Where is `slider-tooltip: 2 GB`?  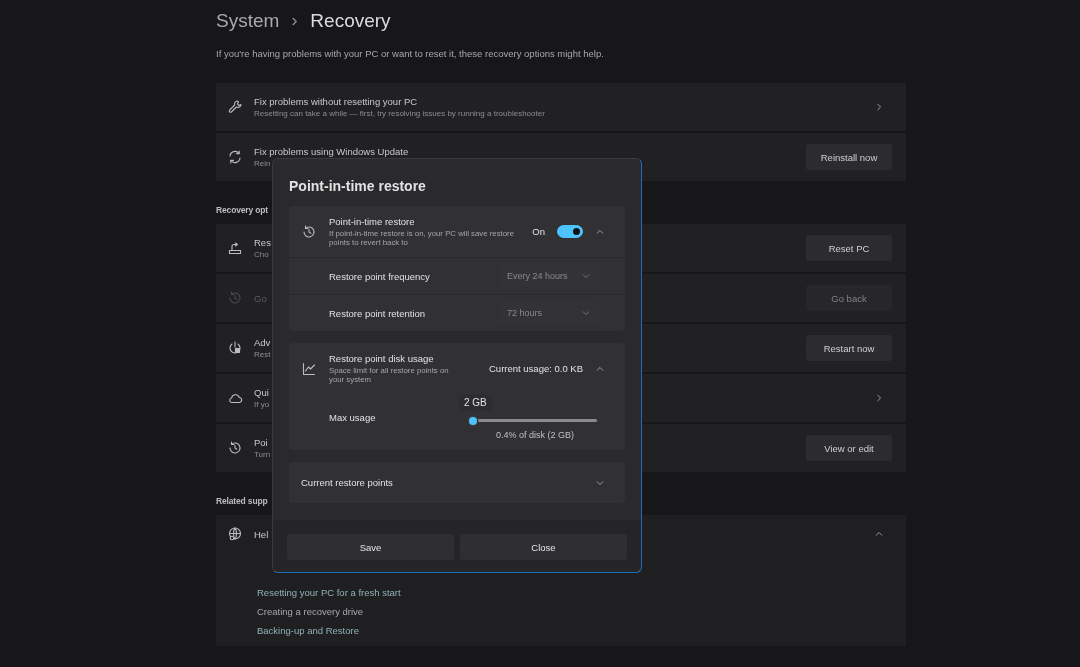 slider-tooltip: 2 GB is located at coordinates (475, 402).